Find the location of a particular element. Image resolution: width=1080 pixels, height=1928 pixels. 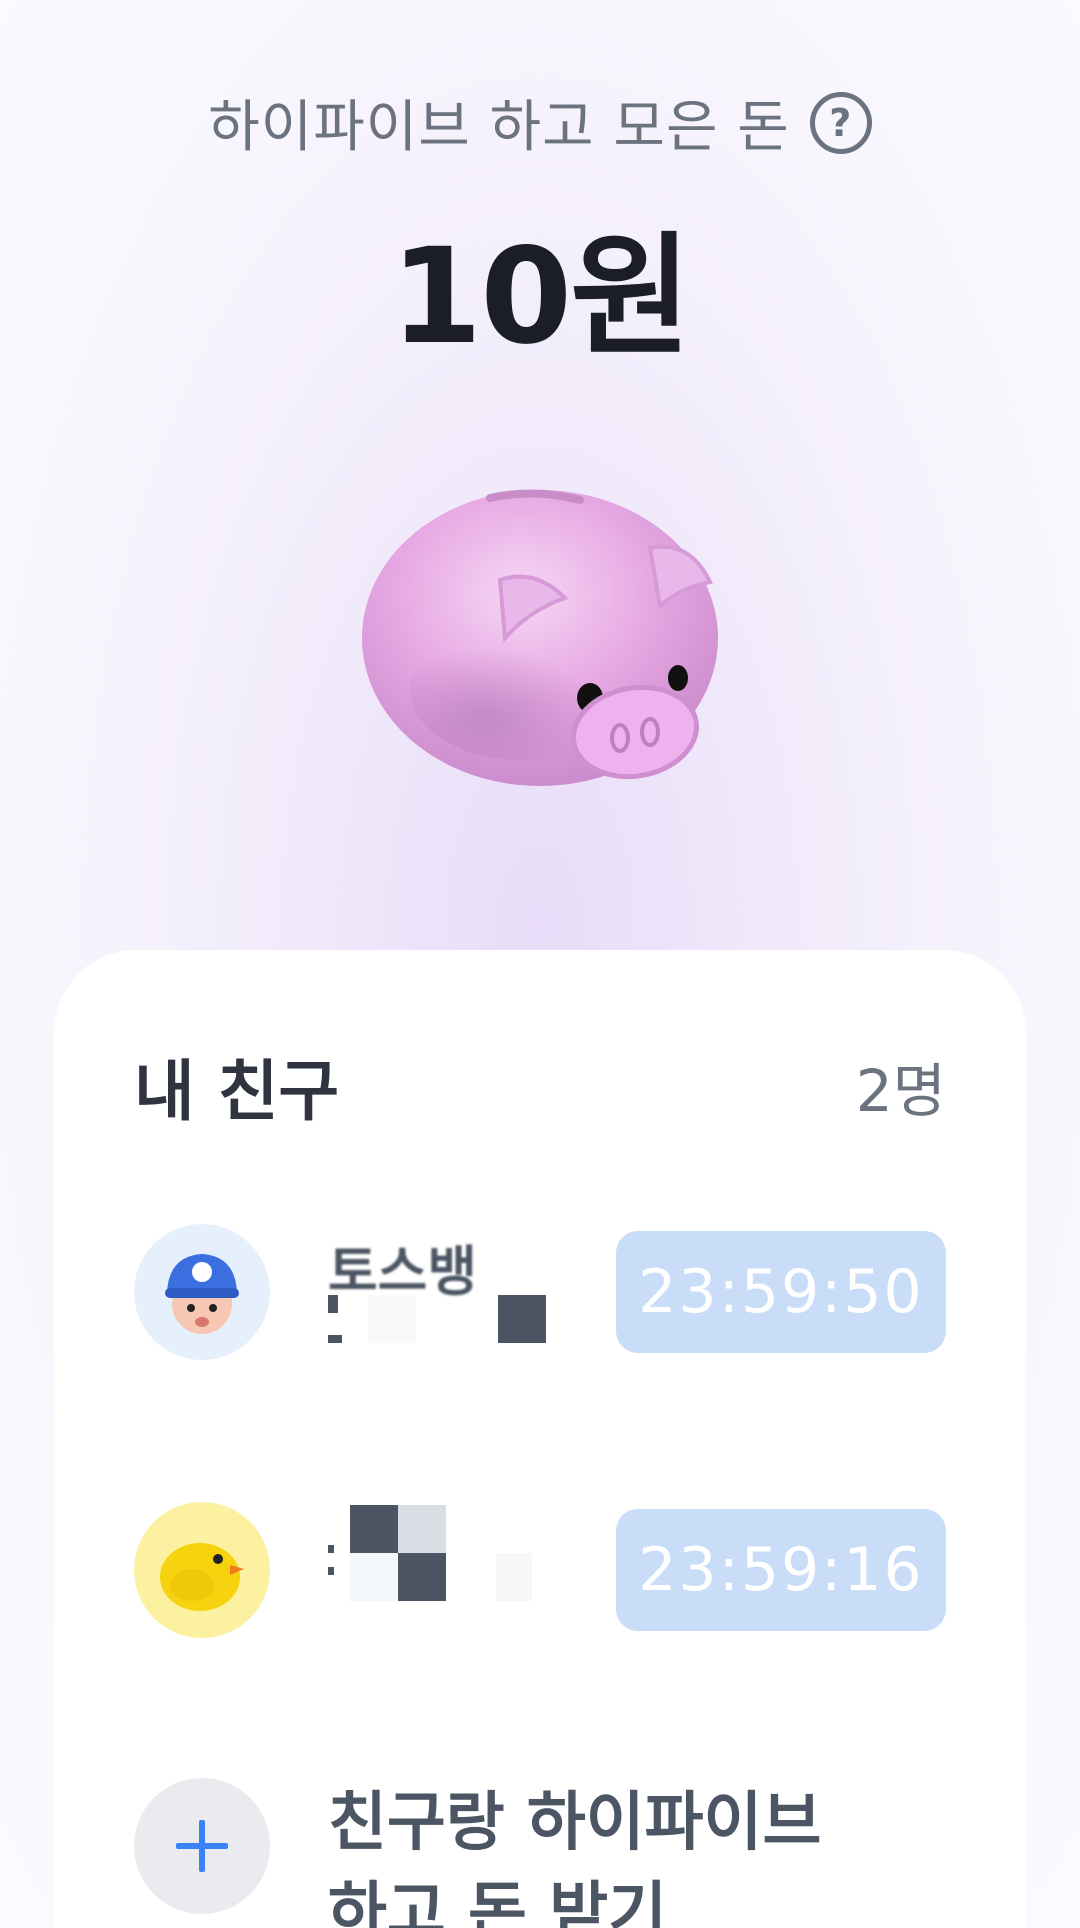

friend-row: 토스뱅 23:59:50 is located at coordinates (540, 1292).